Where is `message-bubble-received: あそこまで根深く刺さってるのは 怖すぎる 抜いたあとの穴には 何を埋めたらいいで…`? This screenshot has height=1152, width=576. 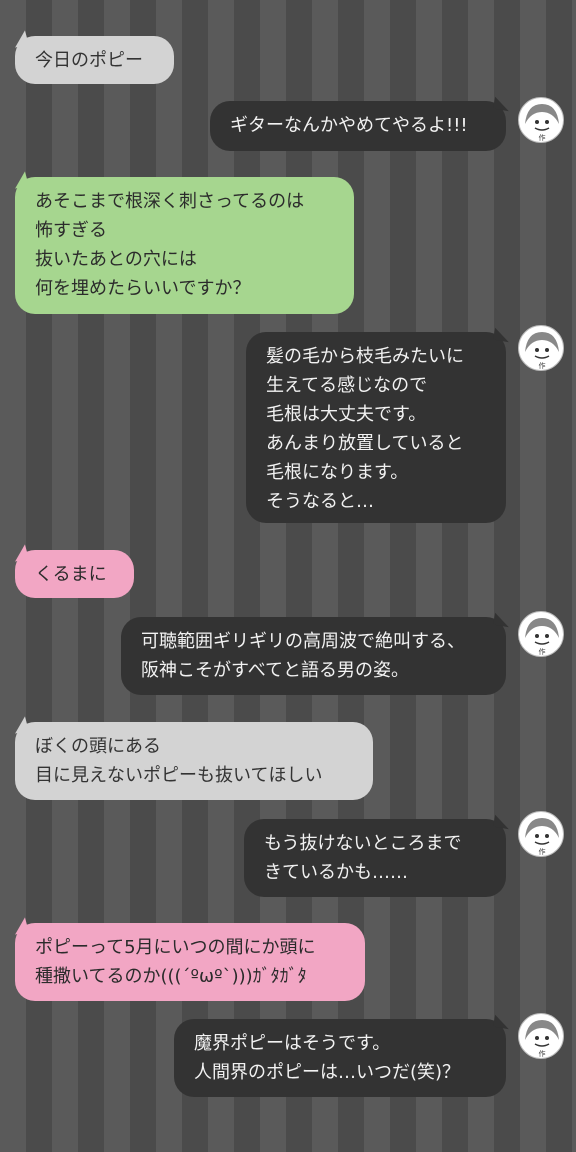 message-bubble-received: あそこまで根深く刺さってるのは 怖すぎる 抜いたあとの穴には 何を埋めたらいいで… is located at coordinates (184, 245).